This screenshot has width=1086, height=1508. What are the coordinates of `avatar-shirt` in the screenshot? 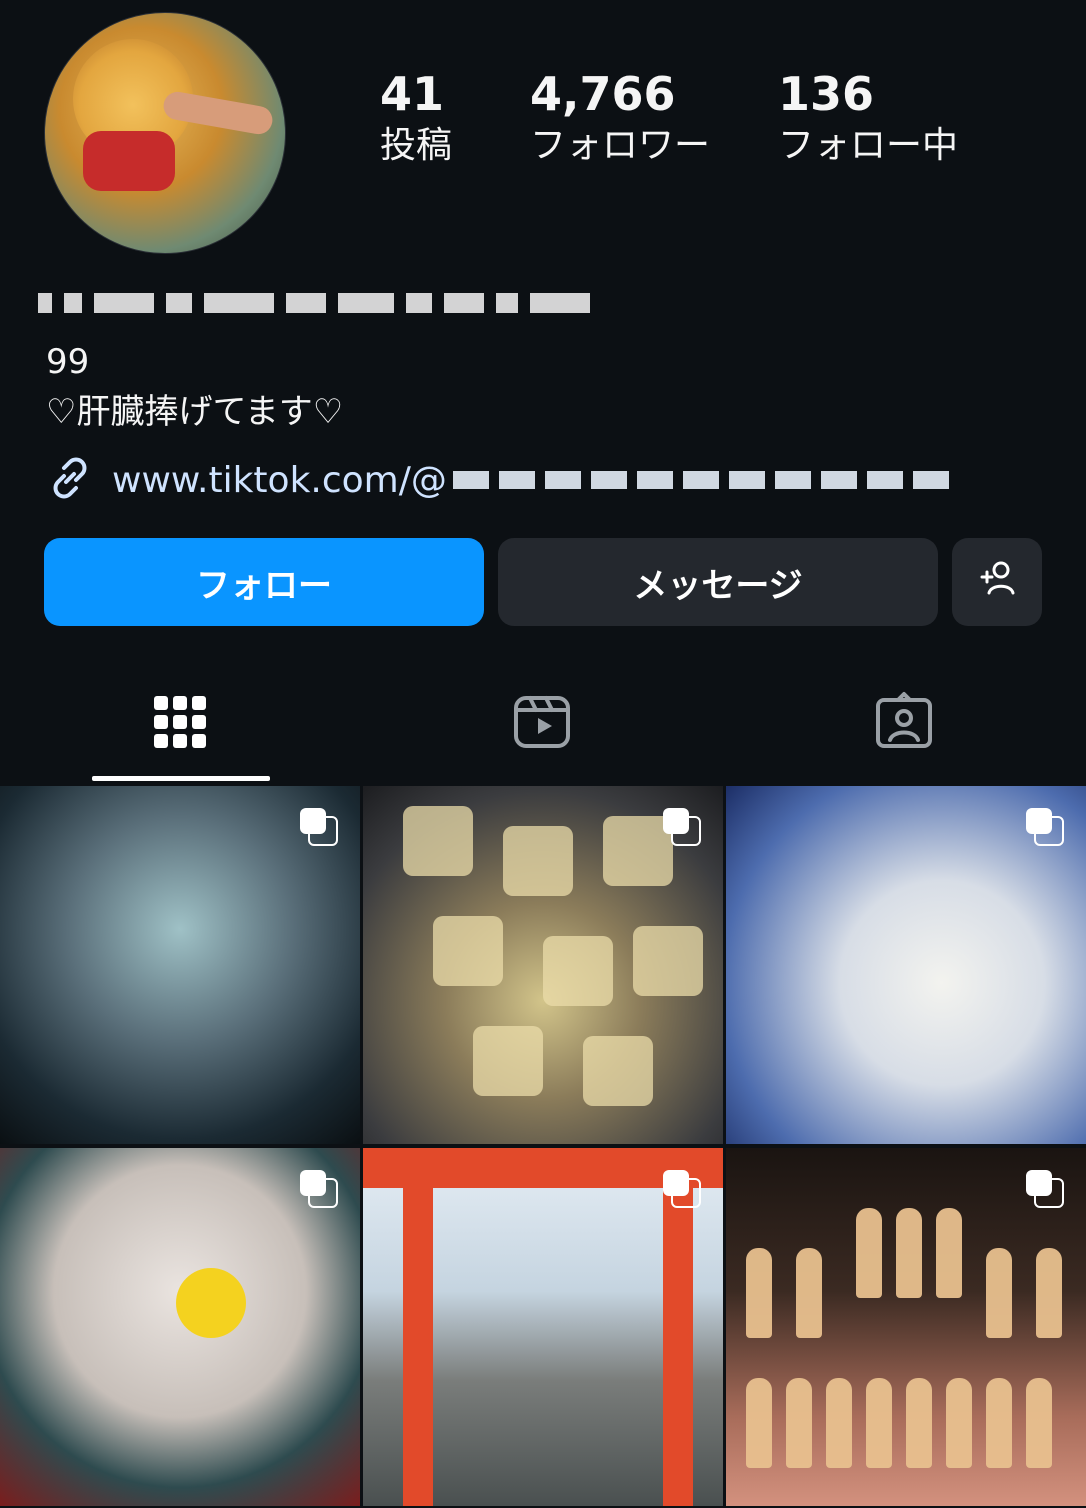 It's located at (129, 161).